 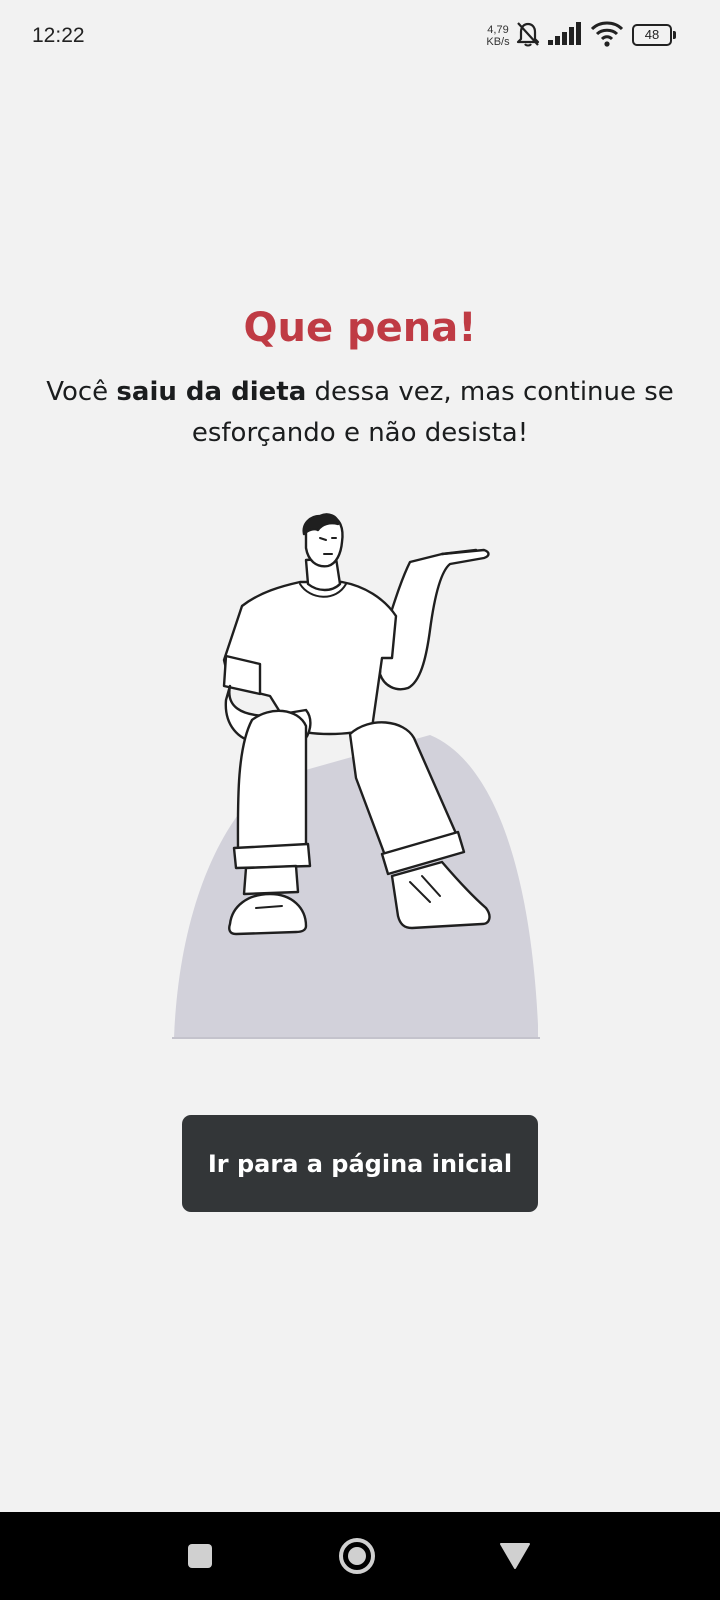 What do you see at coordinates (360, 328) in the screenshot?
I see `page-title: Que pena!` at bounding box center [360, 328].